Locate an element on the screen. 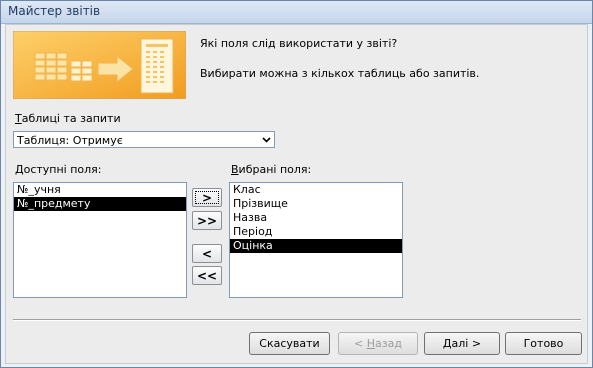 The width and height of the screenshot is (593, 368). chevron-down-icon is located at coordinates (266, 139).